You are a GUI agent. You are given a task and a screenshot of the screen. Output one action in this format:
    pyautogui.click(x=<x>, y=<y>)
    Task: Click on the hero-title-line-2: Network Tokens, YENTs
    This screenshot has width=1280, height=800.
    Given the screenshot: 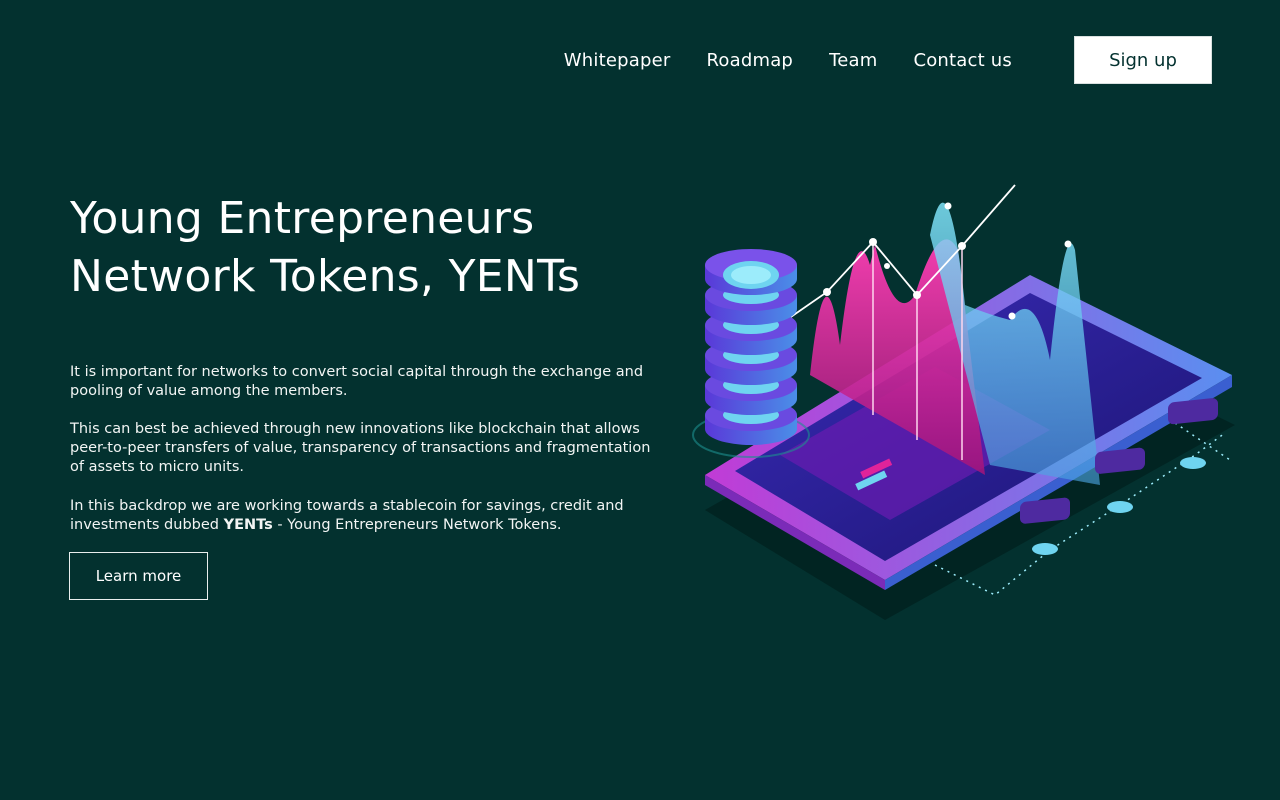 What is the action you would take?
    pyautogui.click(x=325, y=276)
    